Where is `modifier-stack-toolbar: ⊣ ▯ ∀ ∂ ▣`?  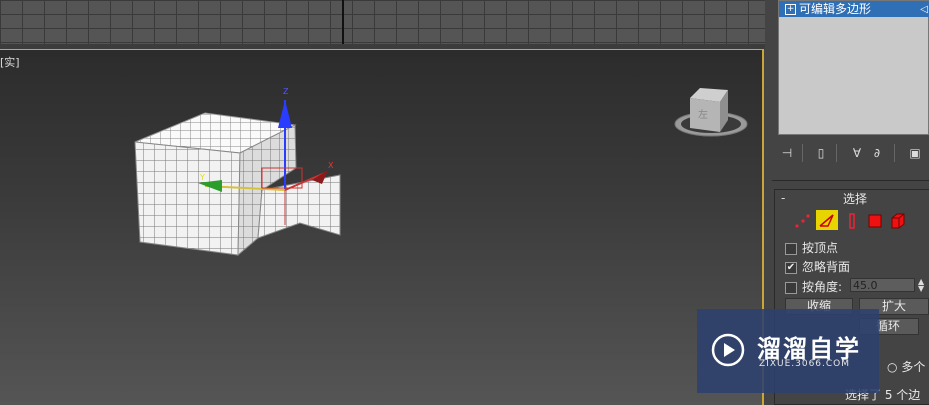 modifier-stack-toolbar: ⊣ ▯ ∀ ∂ ▣ is located at coordinates (853, 153).